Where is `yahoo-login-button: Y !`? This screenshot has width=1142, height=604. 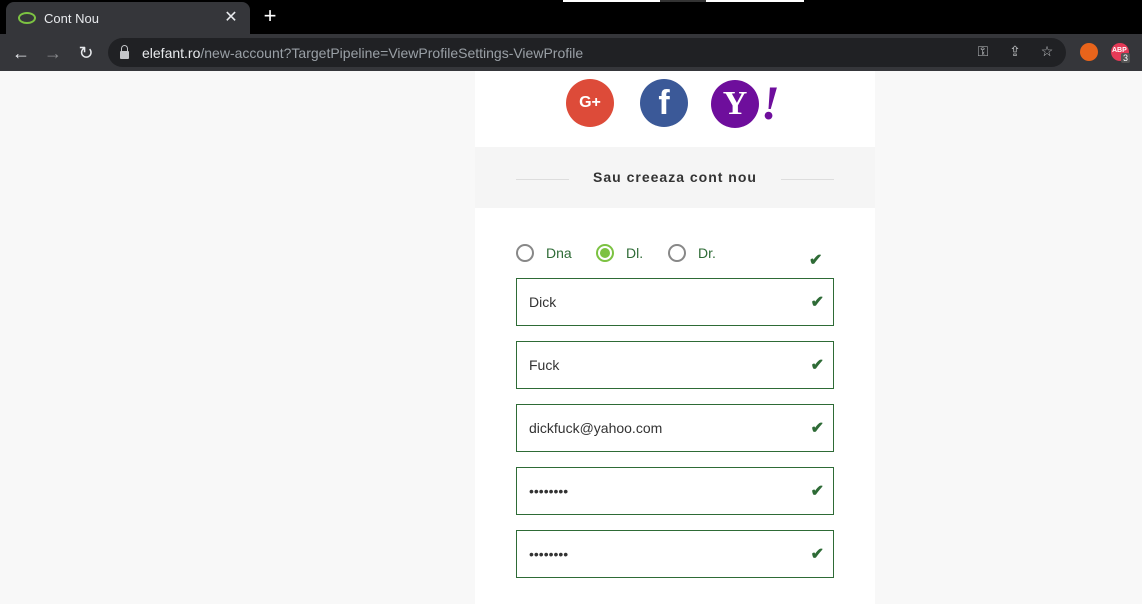 yahoo-login-button: Y ! is located at coordinates (745, 103).